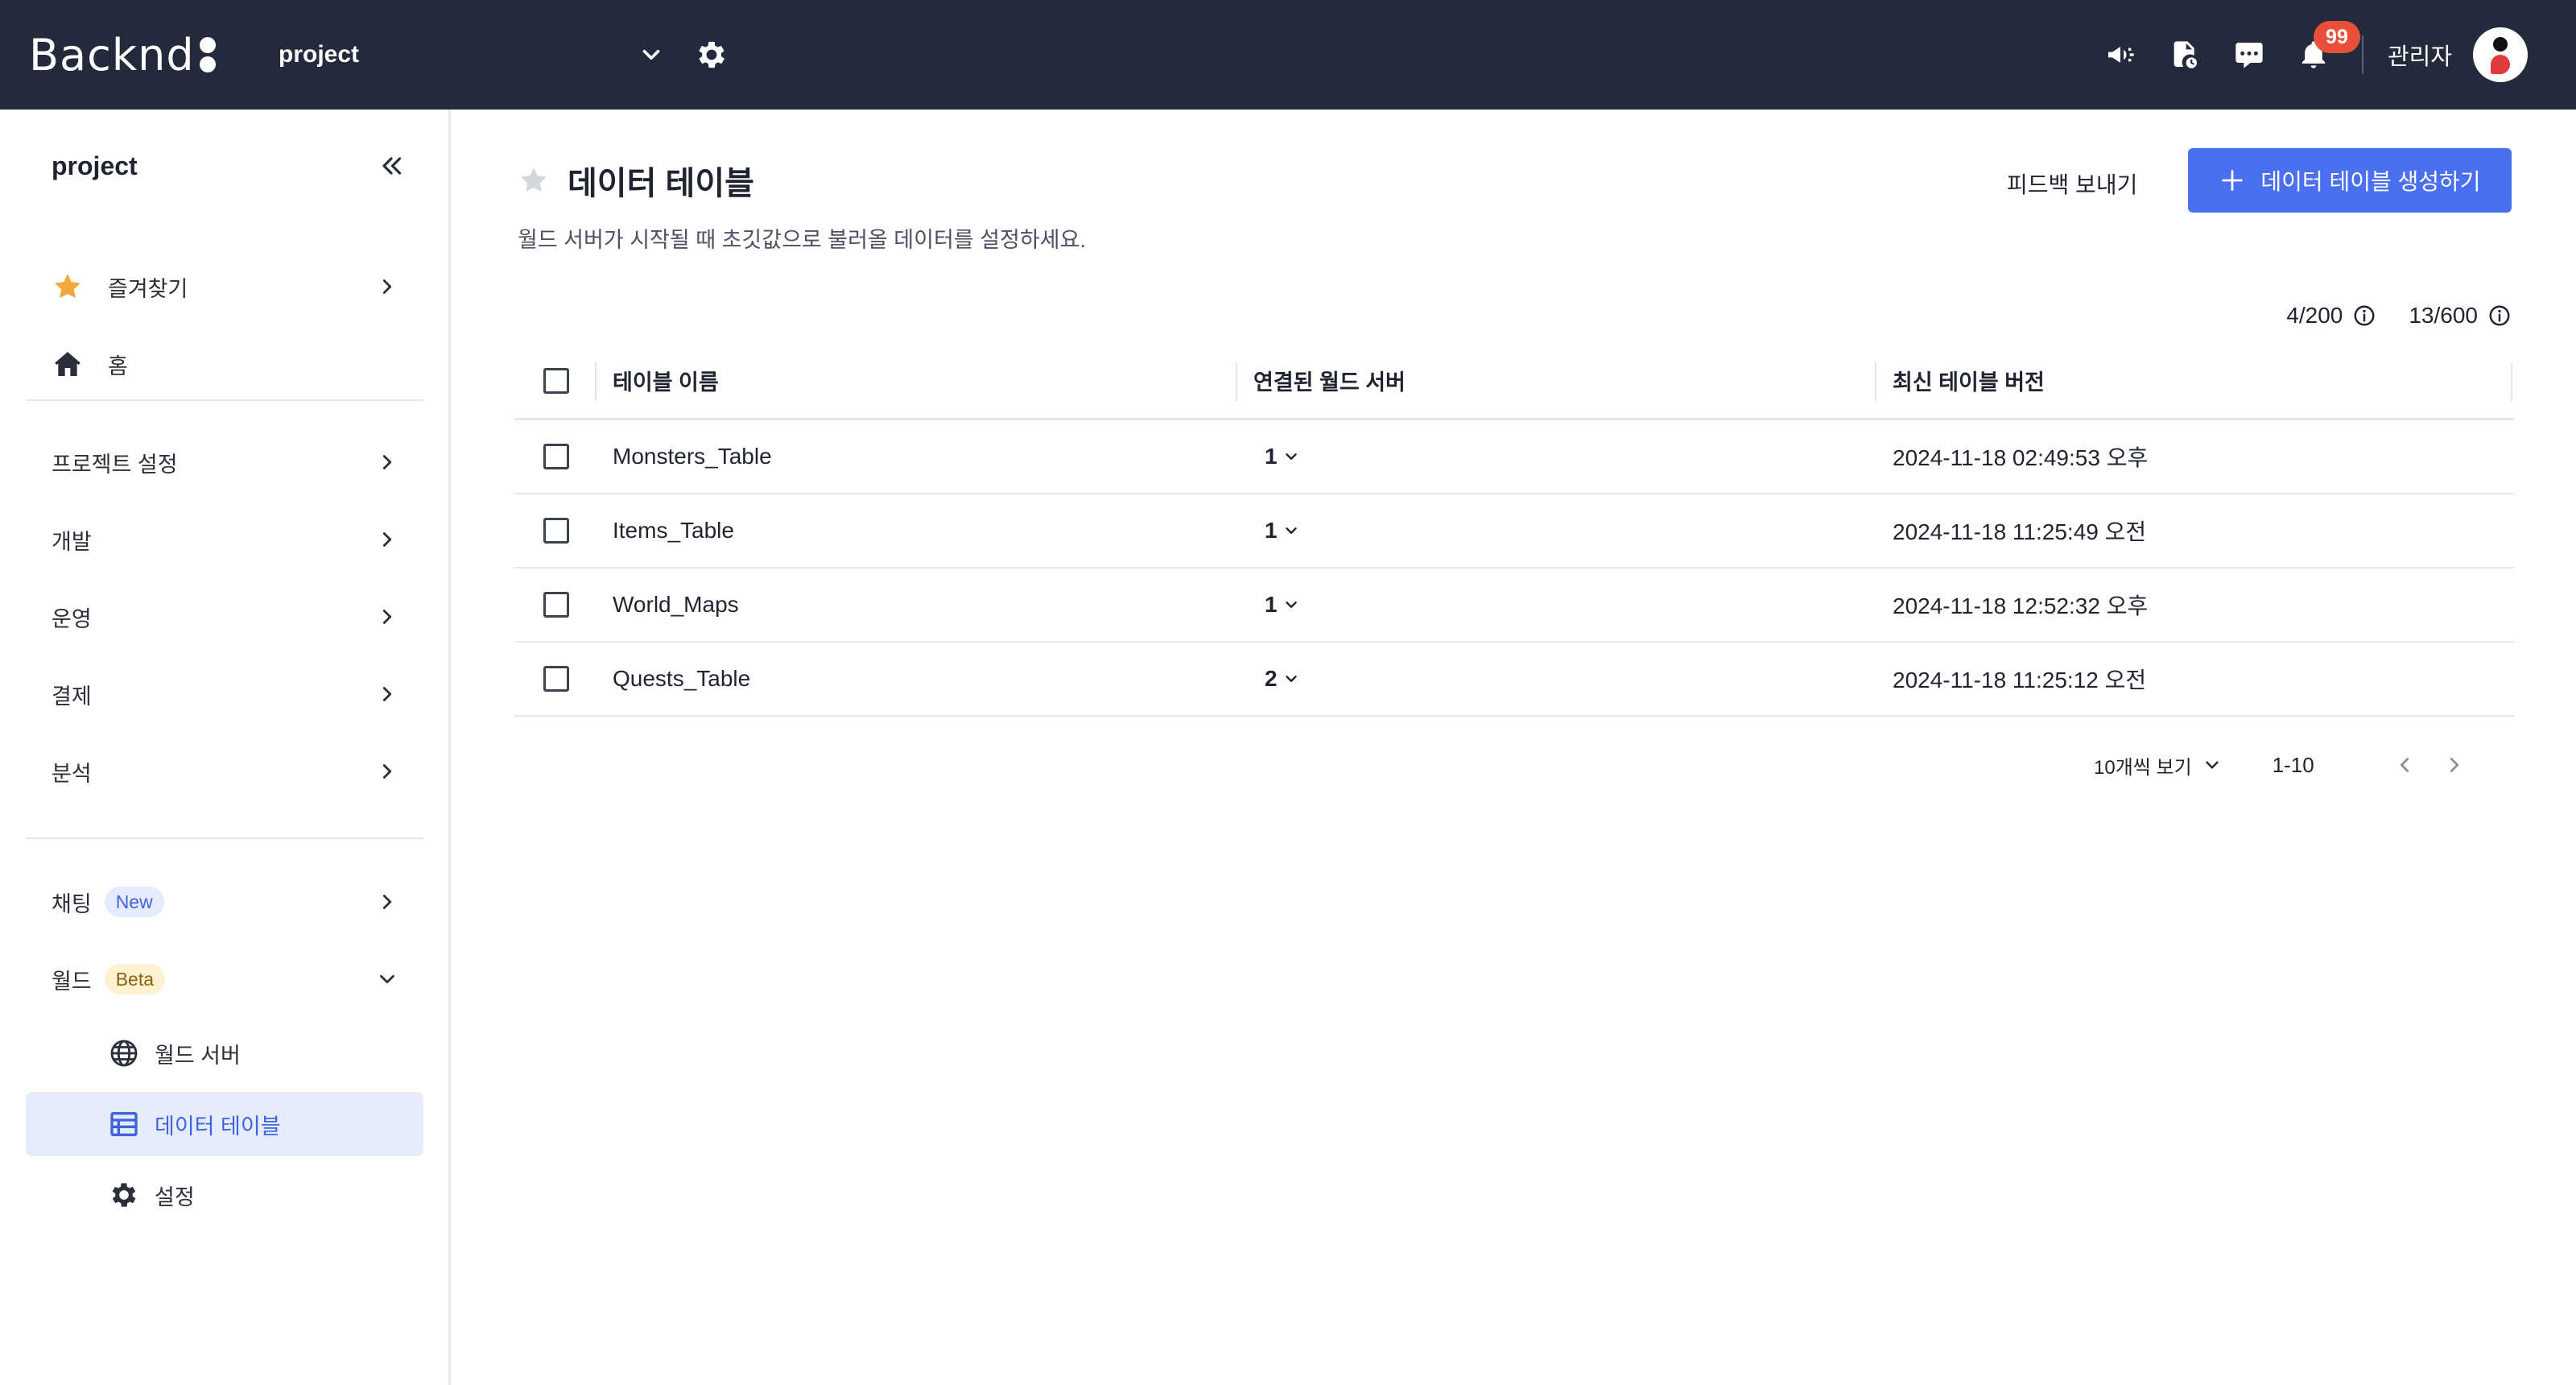 This screenshot has height=1385, width=2576. What do you see at coordinates (72, 618) in the screenshot?
I see `sidebar-item-label: 운영` at bounding box center [72, 618].